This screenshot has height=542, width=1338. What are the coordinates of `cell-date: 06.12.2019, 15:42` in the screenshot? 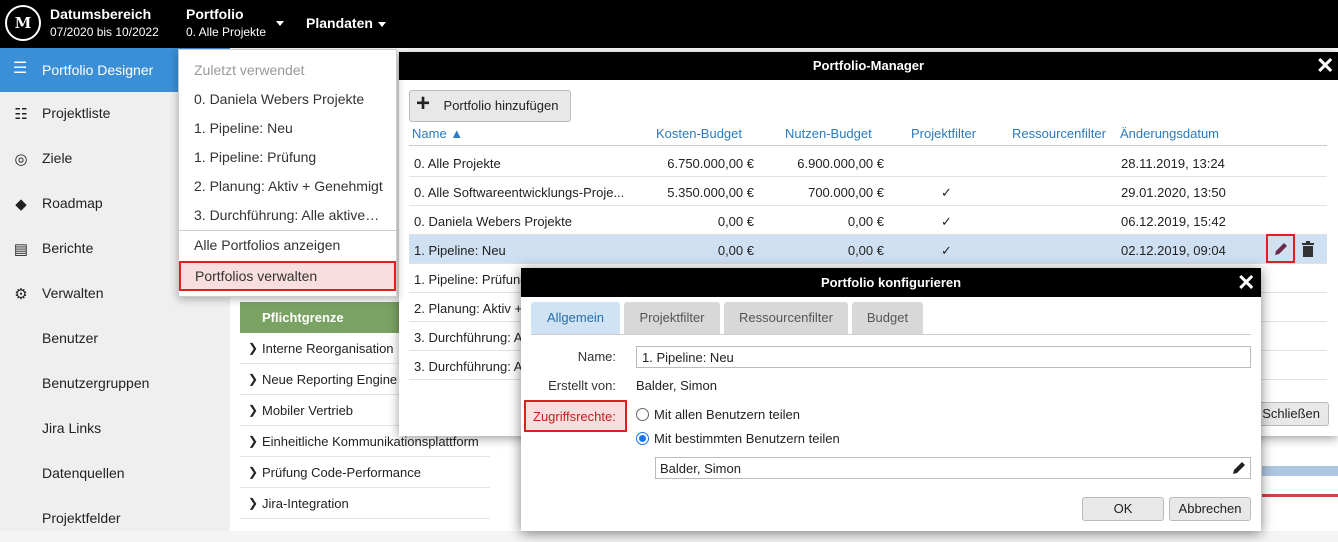 It's located at (1173, 221).